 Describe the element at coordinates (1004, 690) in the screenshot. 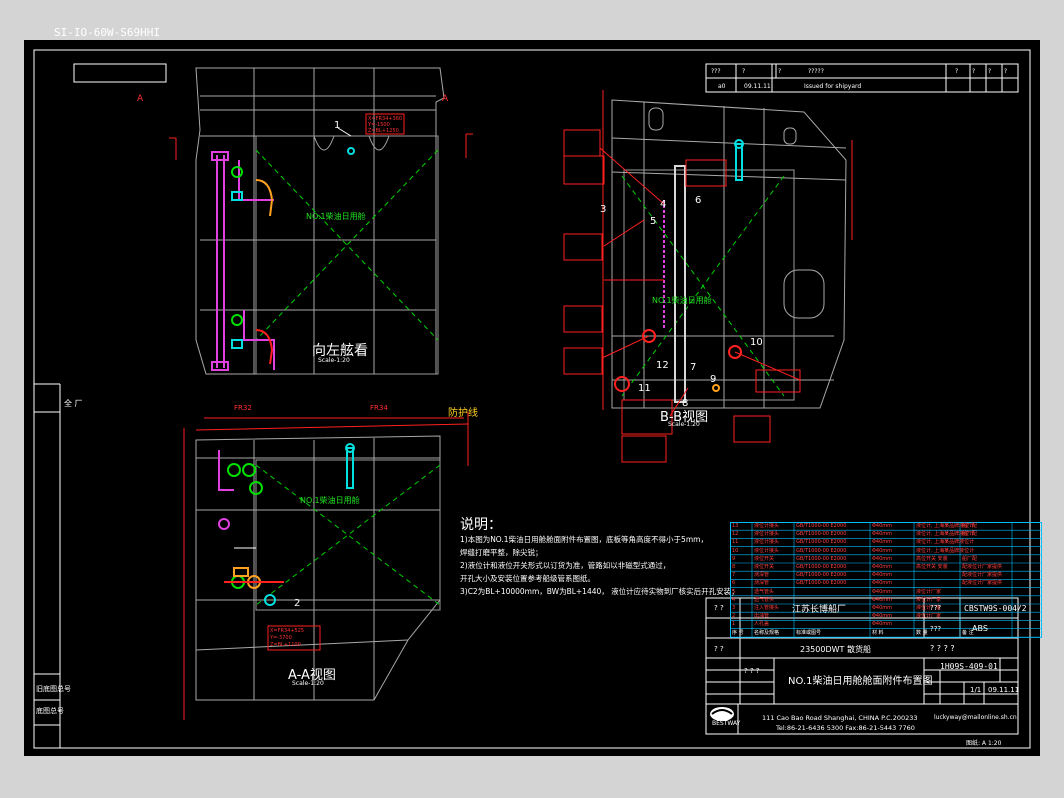

I see `tb-date: 09.11.11` at that location.